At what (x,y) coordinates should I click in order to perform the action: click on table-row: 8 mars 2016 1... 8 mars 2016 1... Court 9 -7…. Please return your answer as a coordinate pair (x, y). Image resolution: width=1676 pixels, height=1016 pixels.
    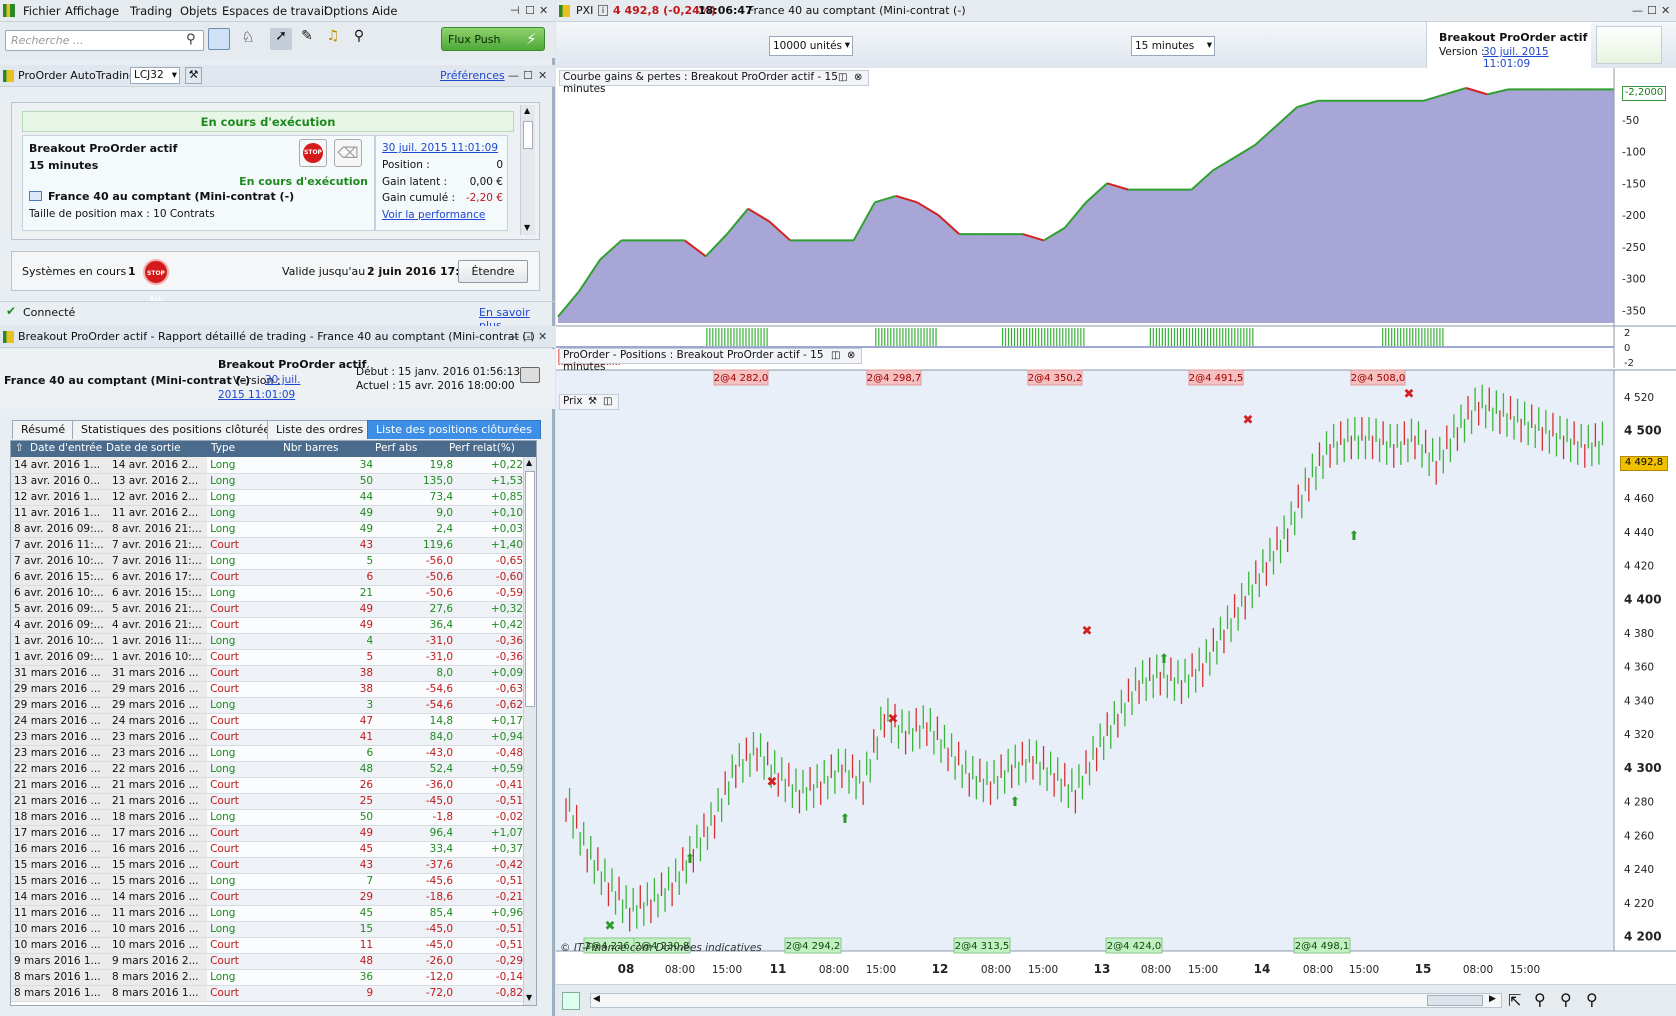
    Looking at the image, I should click on (267, 993).